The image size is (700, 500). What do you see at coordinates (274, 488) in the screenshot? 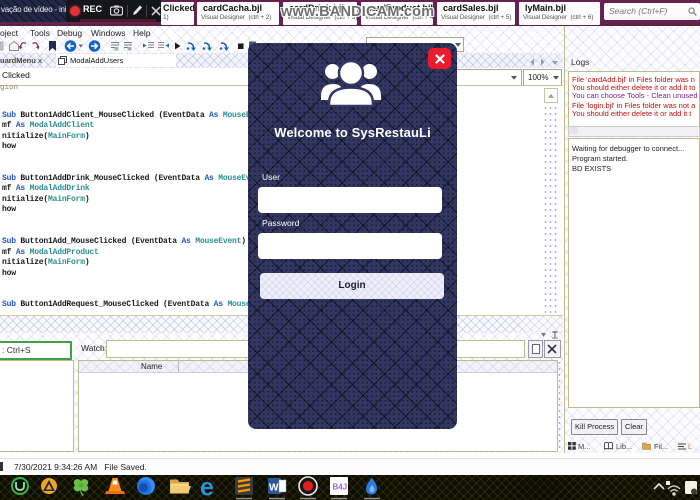
I see `svg-text: W` at bounding box center [274, 488].